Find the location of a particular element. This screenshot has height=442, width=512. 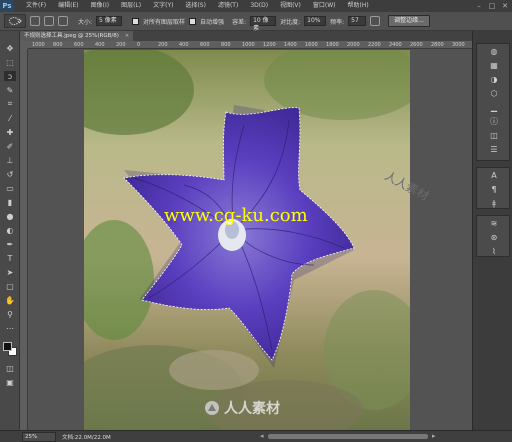

layers-panel-icon: ≋ is located at coordinates (494, 223).